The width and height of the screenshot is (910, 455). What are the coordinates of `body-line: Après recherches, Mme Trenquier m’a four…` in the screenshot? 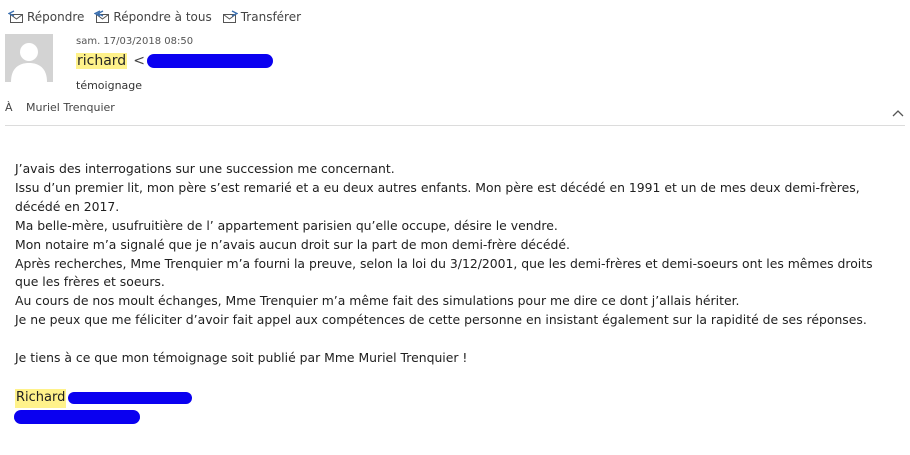 It's located at (444, 272).